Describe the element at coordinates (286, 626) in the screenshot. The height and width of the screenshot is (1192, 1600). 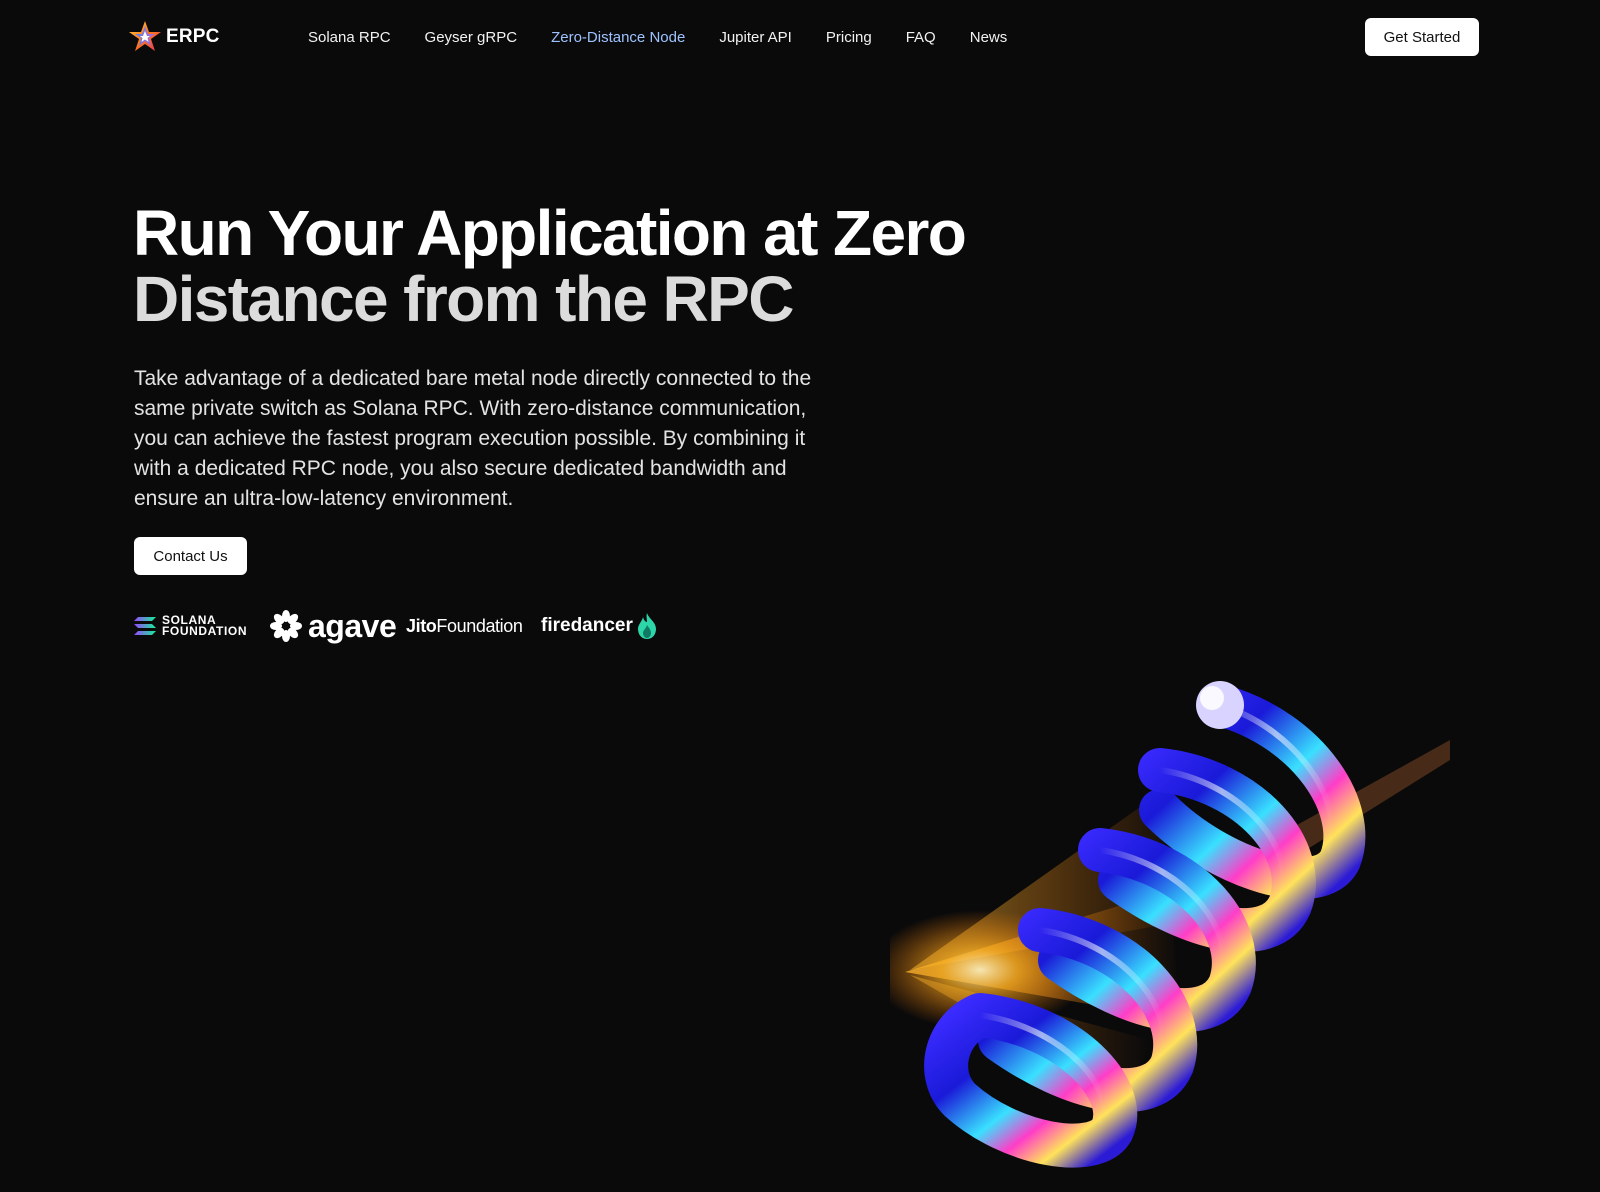
I see `agave-flower-icon` at that location.